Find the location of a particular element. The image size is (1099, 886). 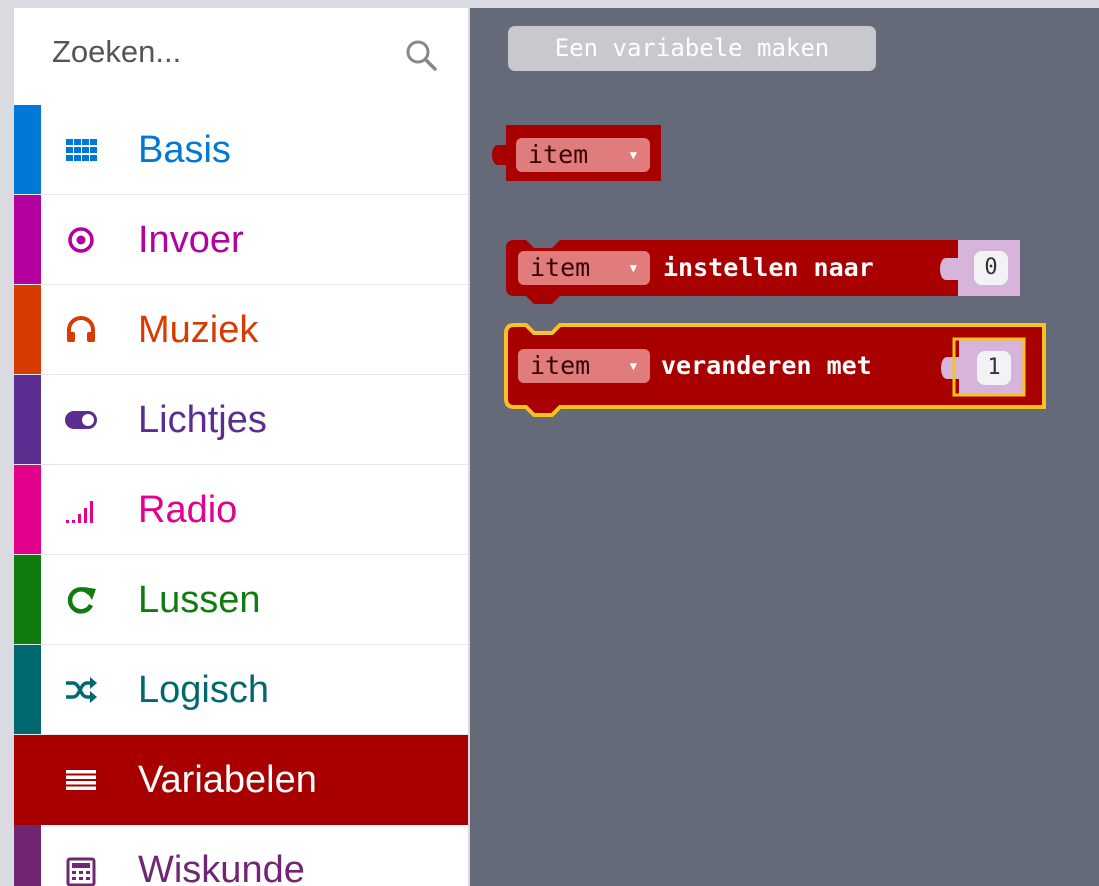

category-lichtjes: Lichtjes is located at coordinates (241, 420).